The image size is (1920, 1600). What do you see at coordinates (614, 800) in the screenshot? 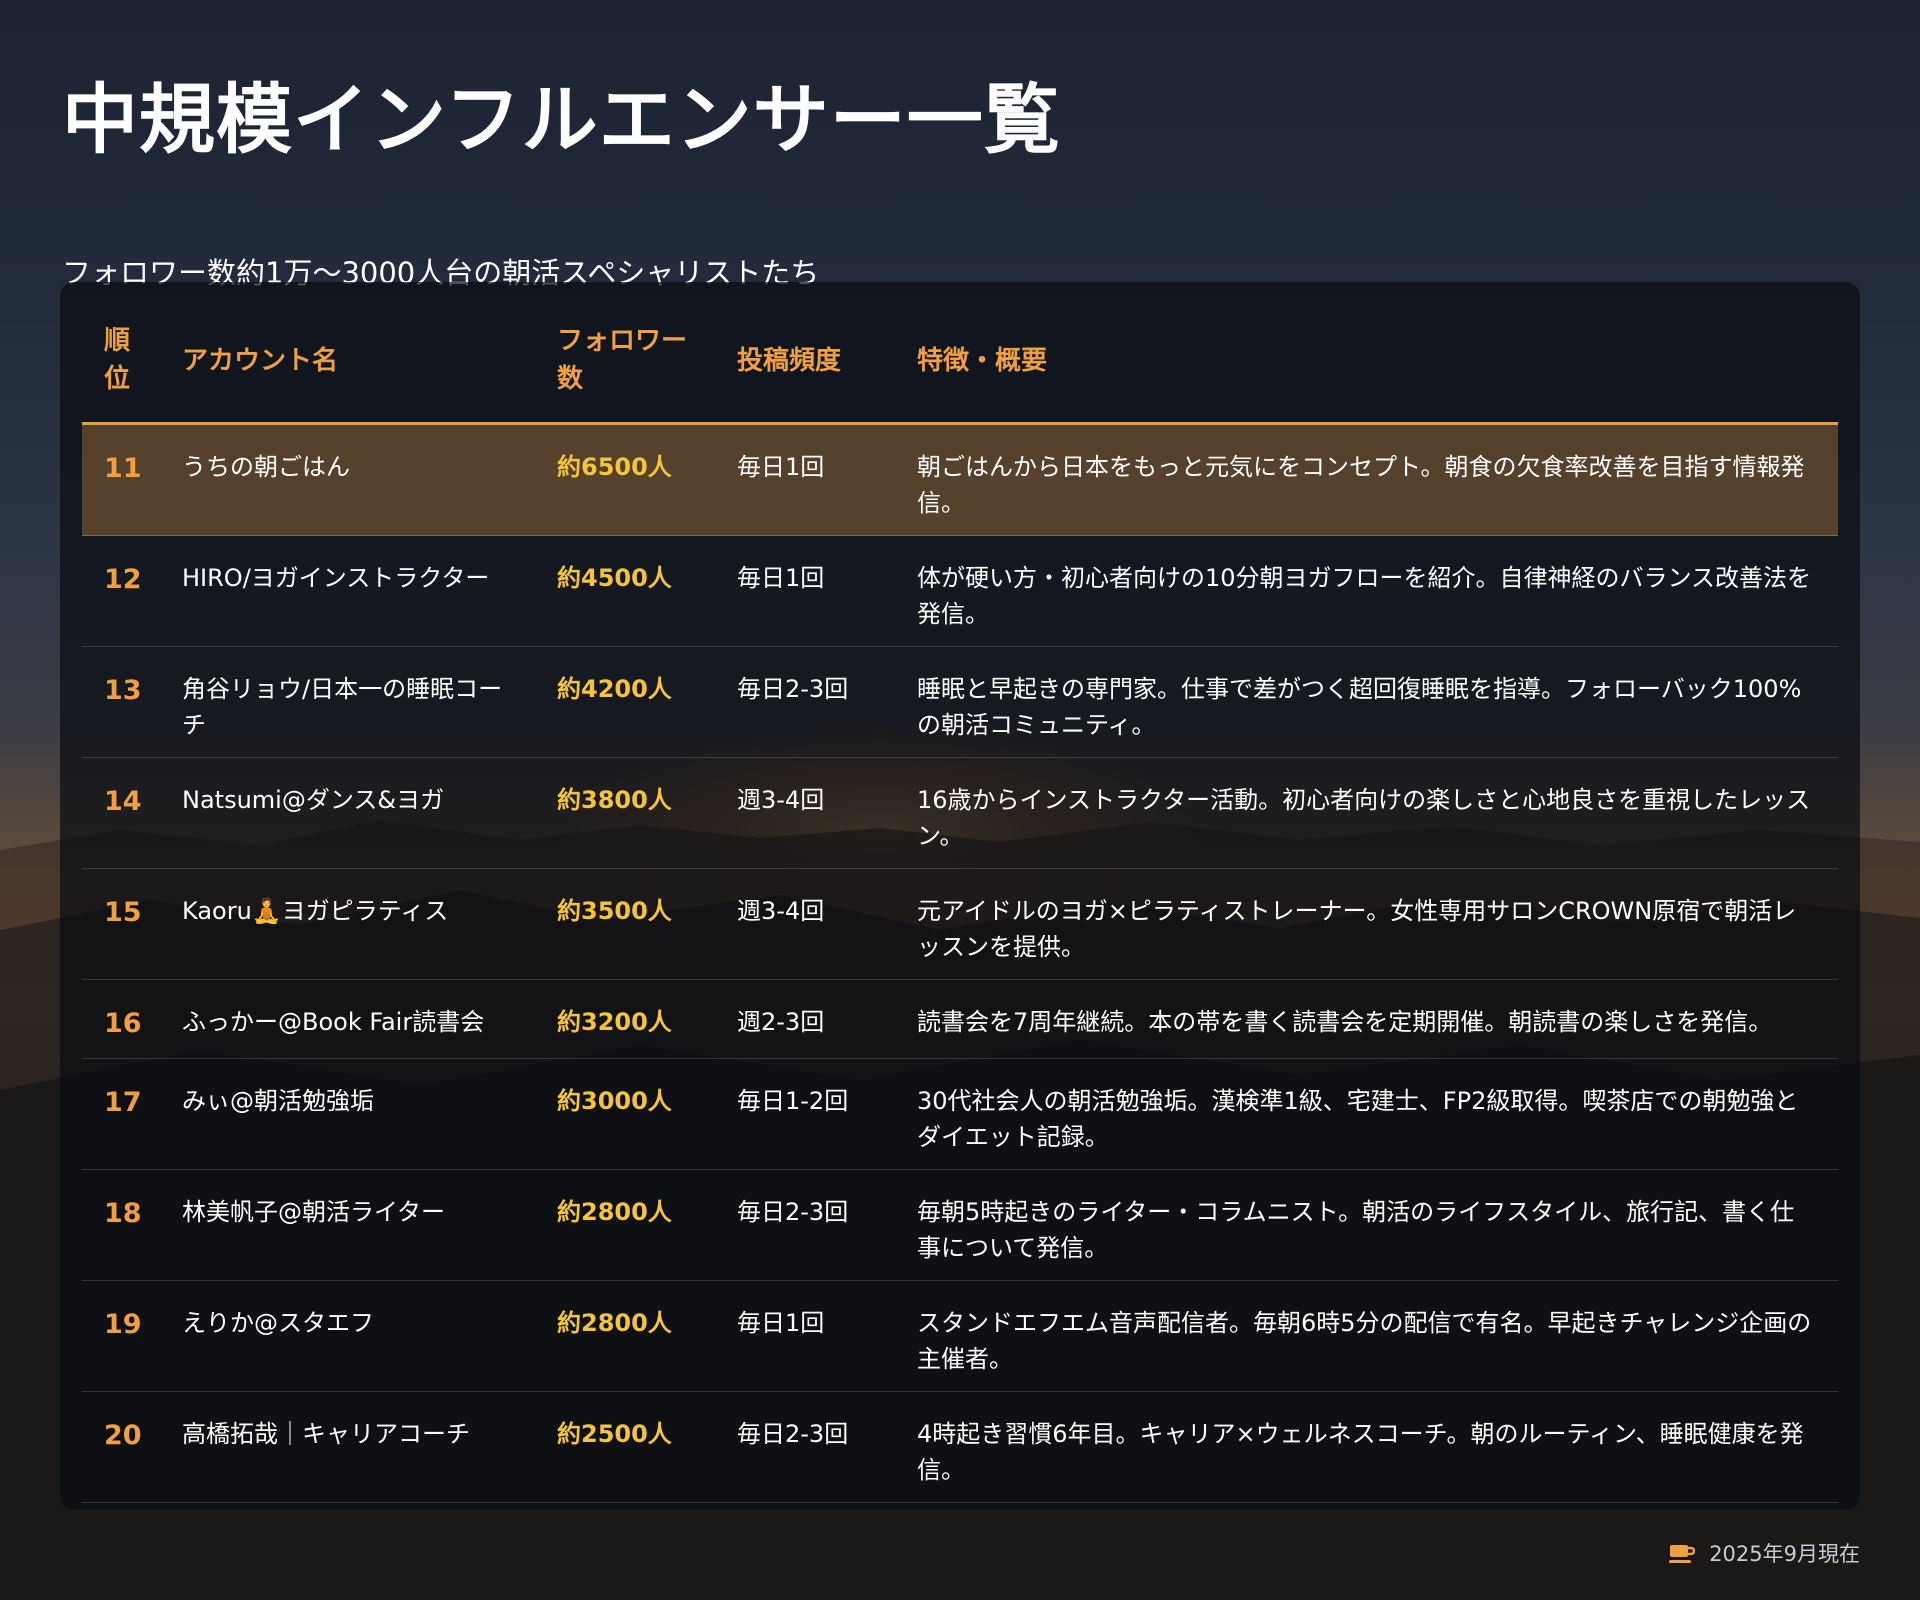
I see `followers-cell: 約3800人` at bounding box center [614, 800].